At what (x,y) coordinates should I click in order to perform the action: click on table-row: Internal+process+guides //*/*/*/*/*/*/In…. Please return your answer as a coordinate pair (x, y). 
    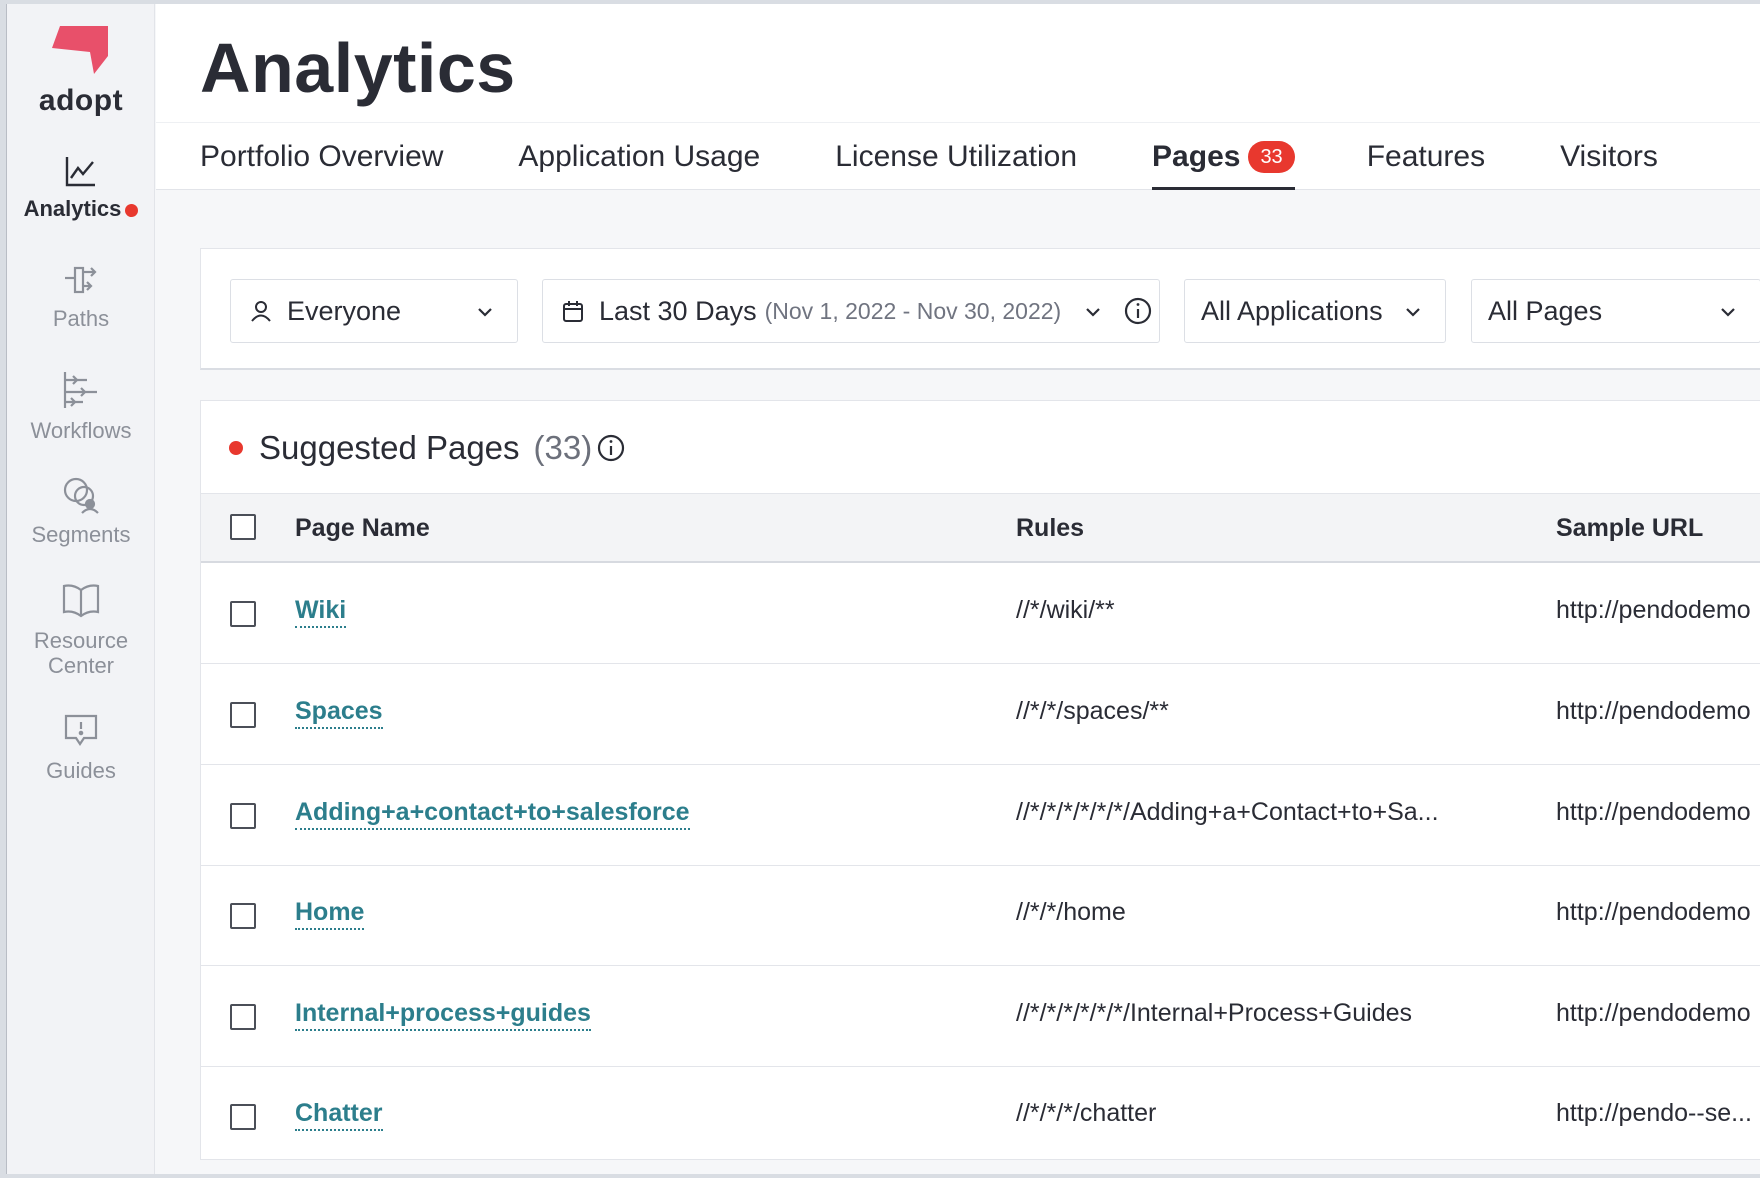
    Looking at the image, I should click on (980, 1017).